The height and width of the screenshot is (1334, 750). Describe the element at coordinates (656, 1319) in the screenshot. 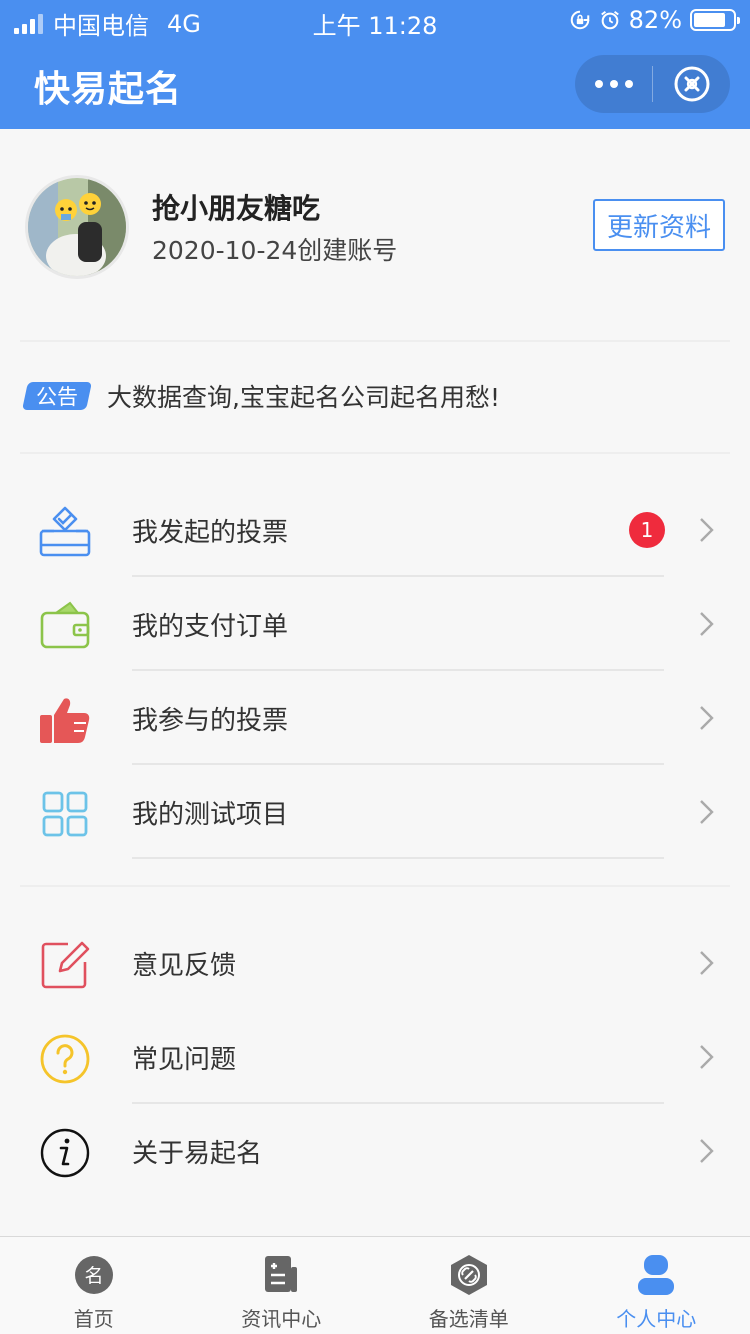

I see `tab-label: 个人中心` at that location.